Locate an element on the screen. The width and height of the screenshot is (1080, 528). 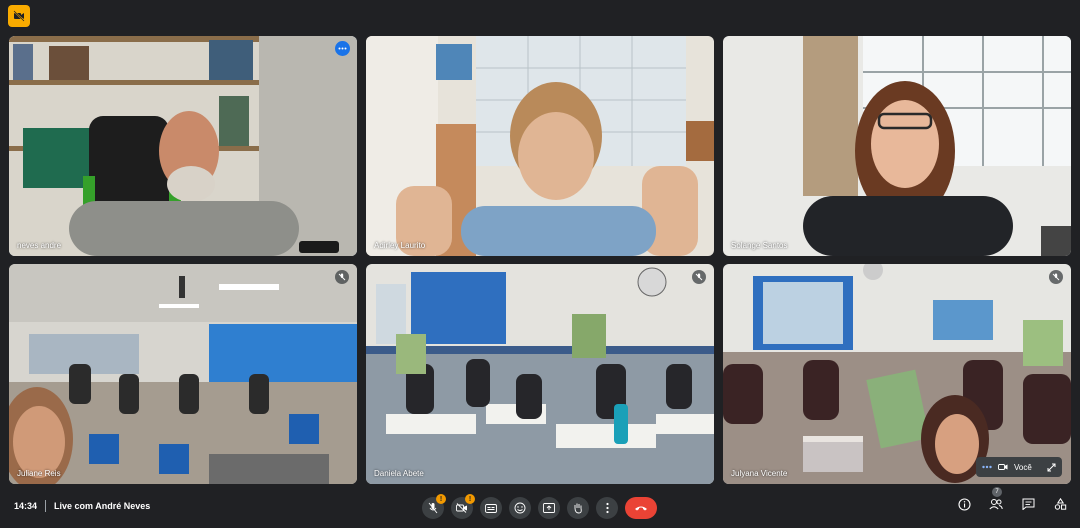
expand-icon is located at coordinates (1051, 467).